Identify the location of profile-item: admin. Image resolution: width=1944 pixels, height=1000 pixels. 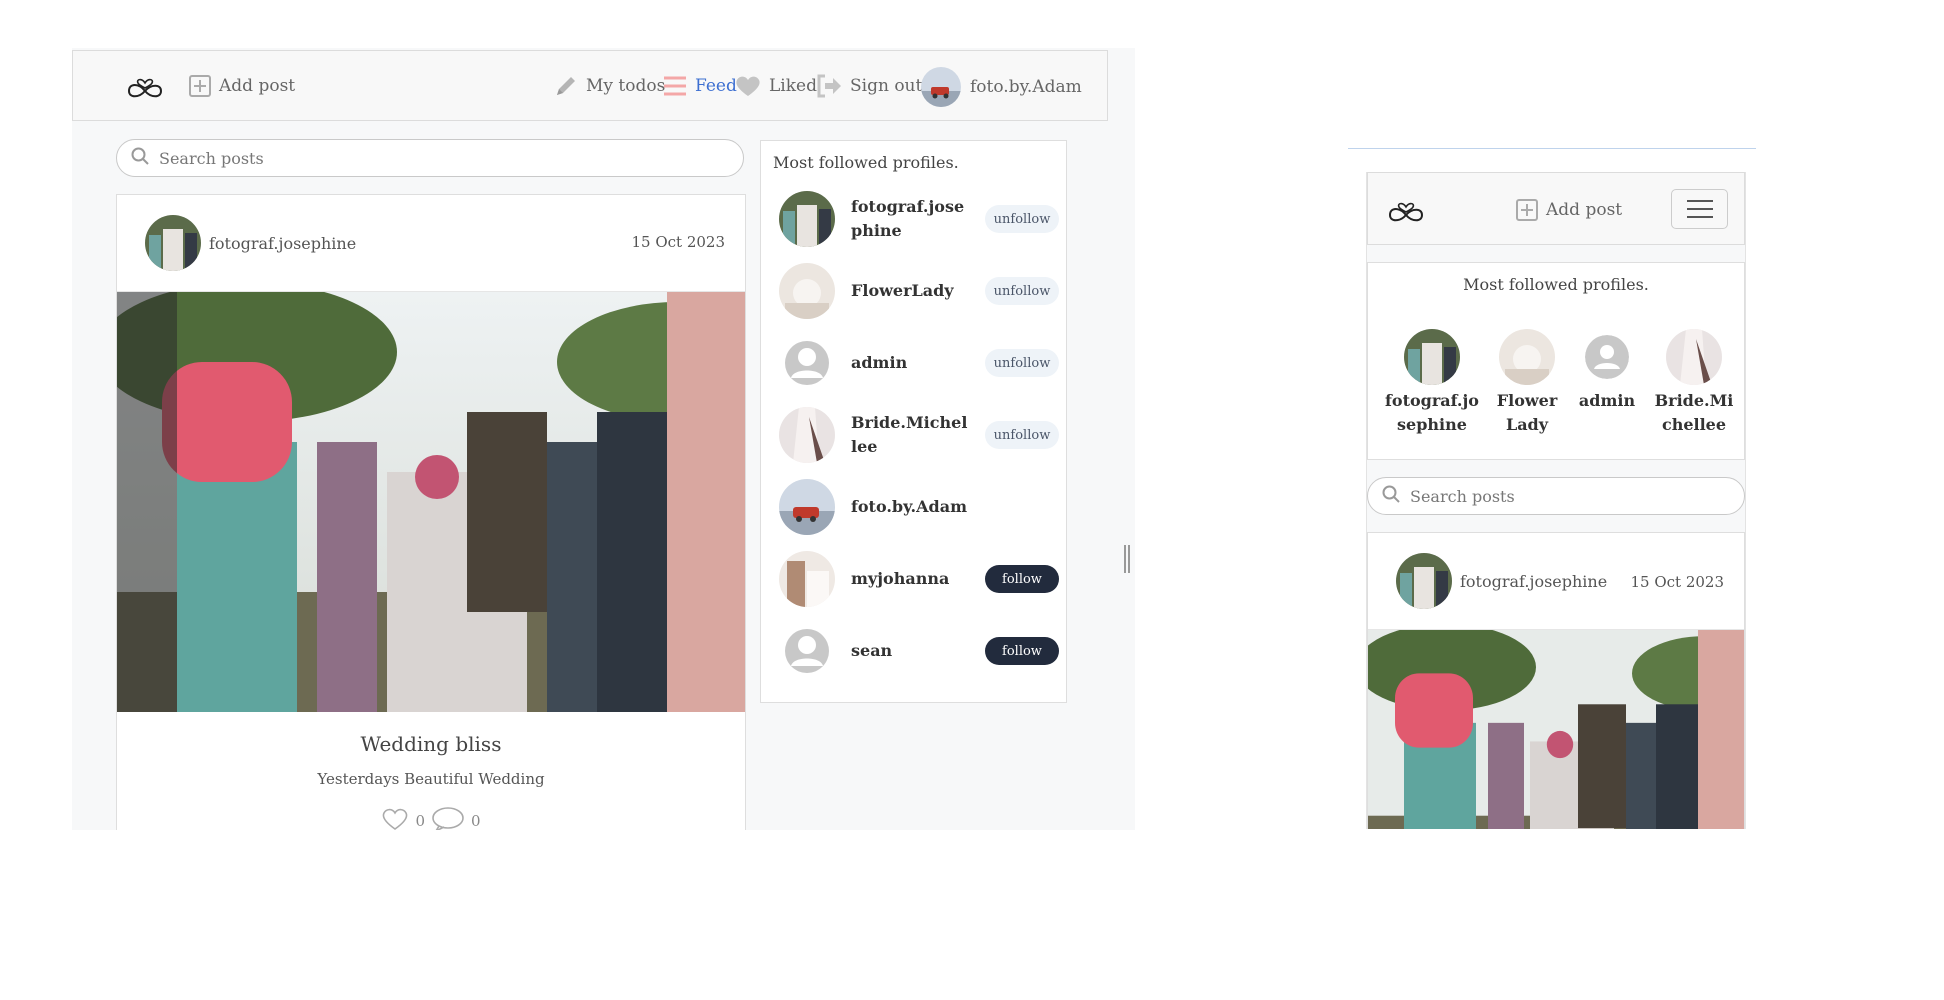
(1607, 371).